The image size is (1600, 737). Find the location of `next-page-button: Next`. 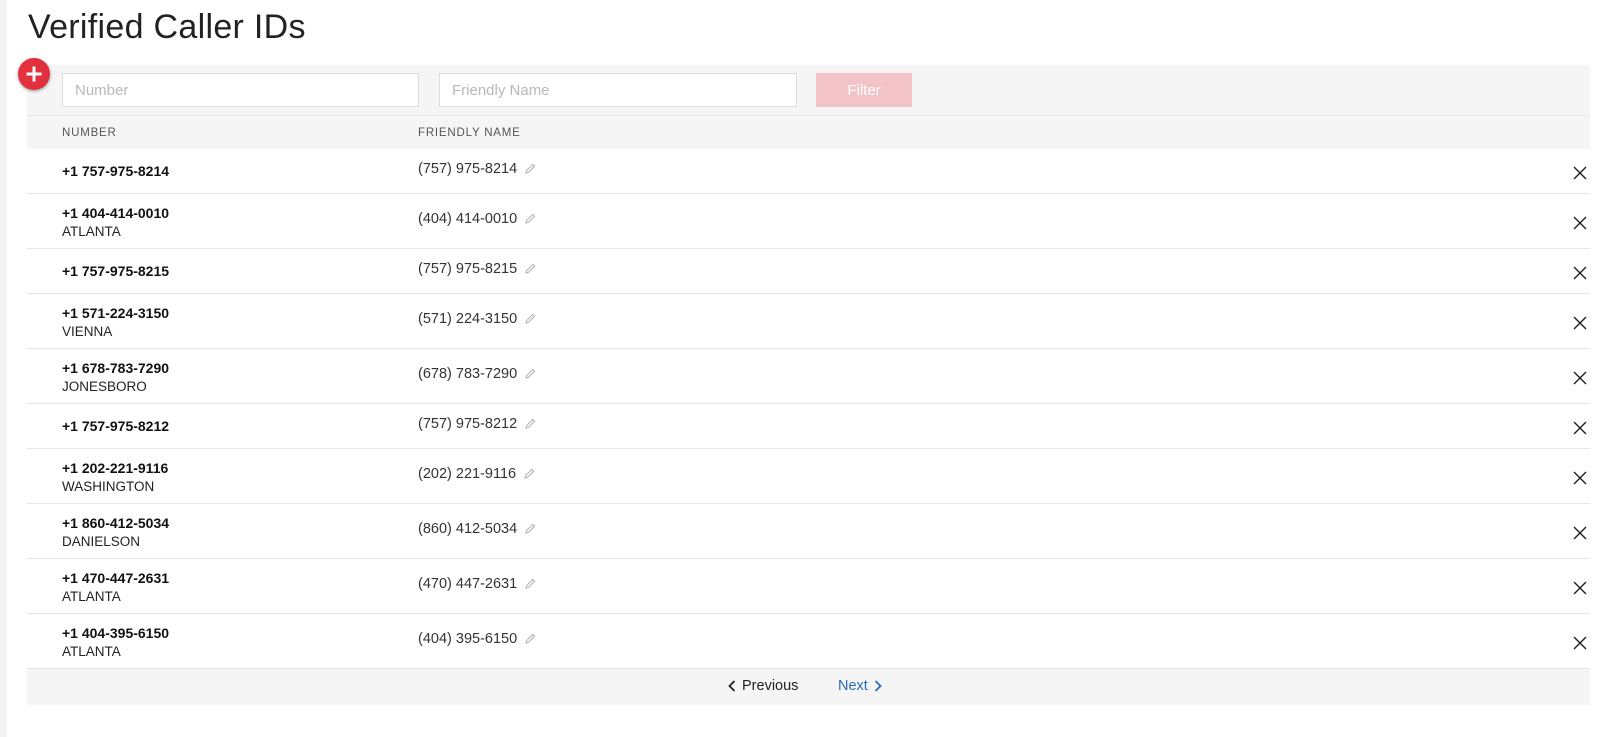

next-page-button: Next is located at coordinates (860, 686).